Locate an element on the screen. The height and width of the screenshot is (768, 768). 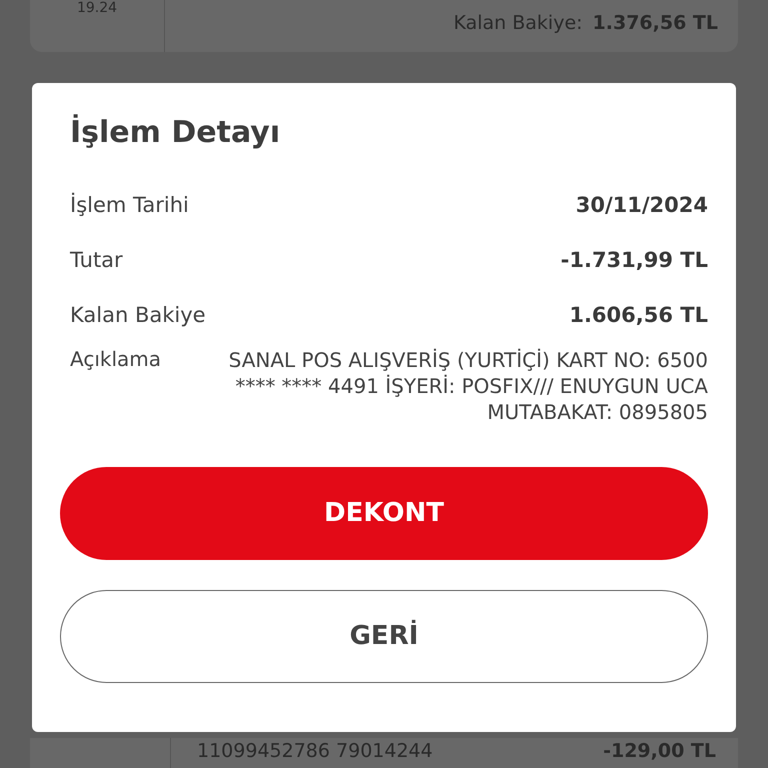
detail-label: Açıklama is located at coordinates (116, 359).